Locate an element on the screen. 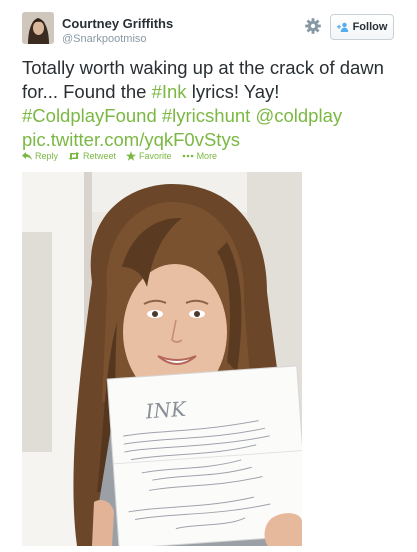  avatar-image is located at coordinates (38, 28).